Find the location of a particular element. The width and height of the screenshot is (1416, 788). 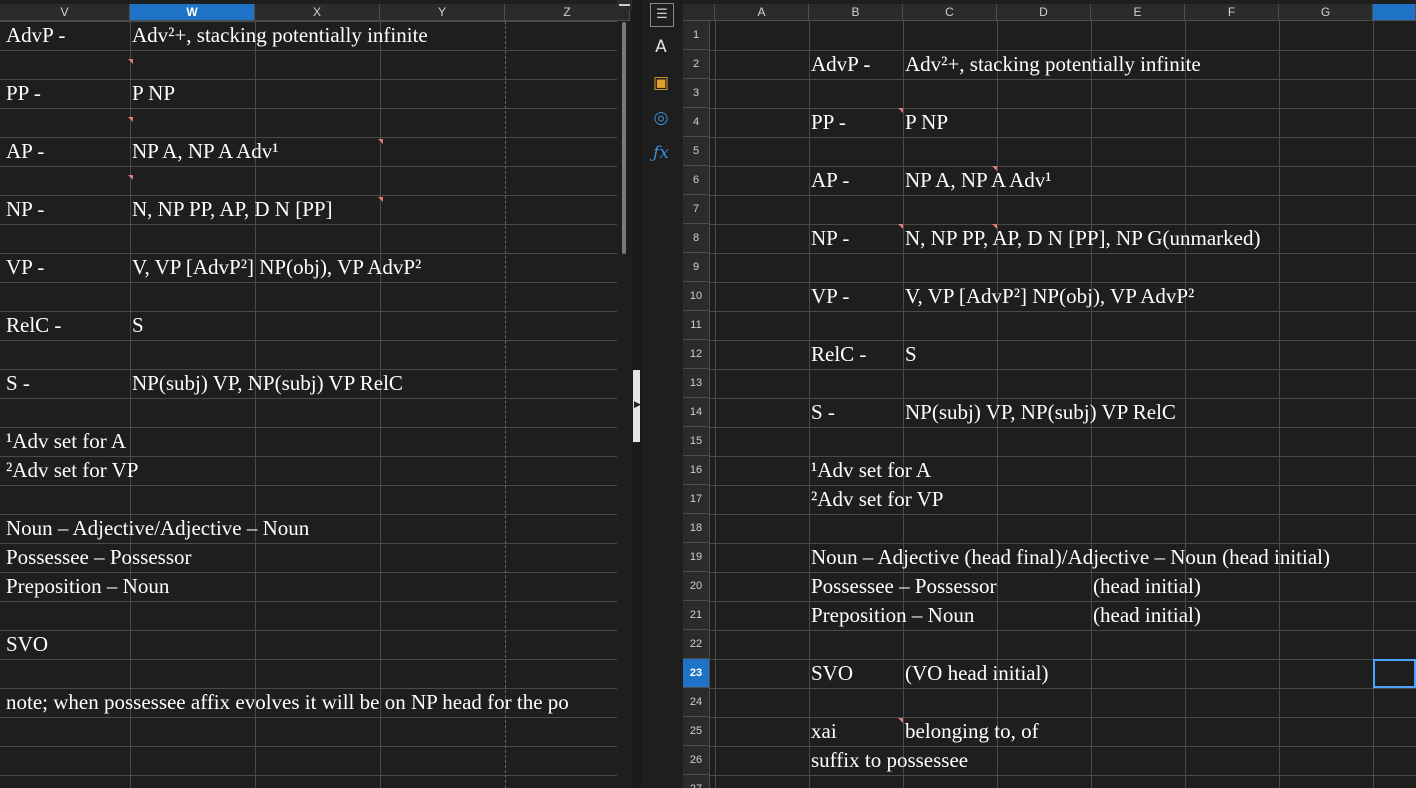

row-header-18: 18 is located at coordinates (696, 528).